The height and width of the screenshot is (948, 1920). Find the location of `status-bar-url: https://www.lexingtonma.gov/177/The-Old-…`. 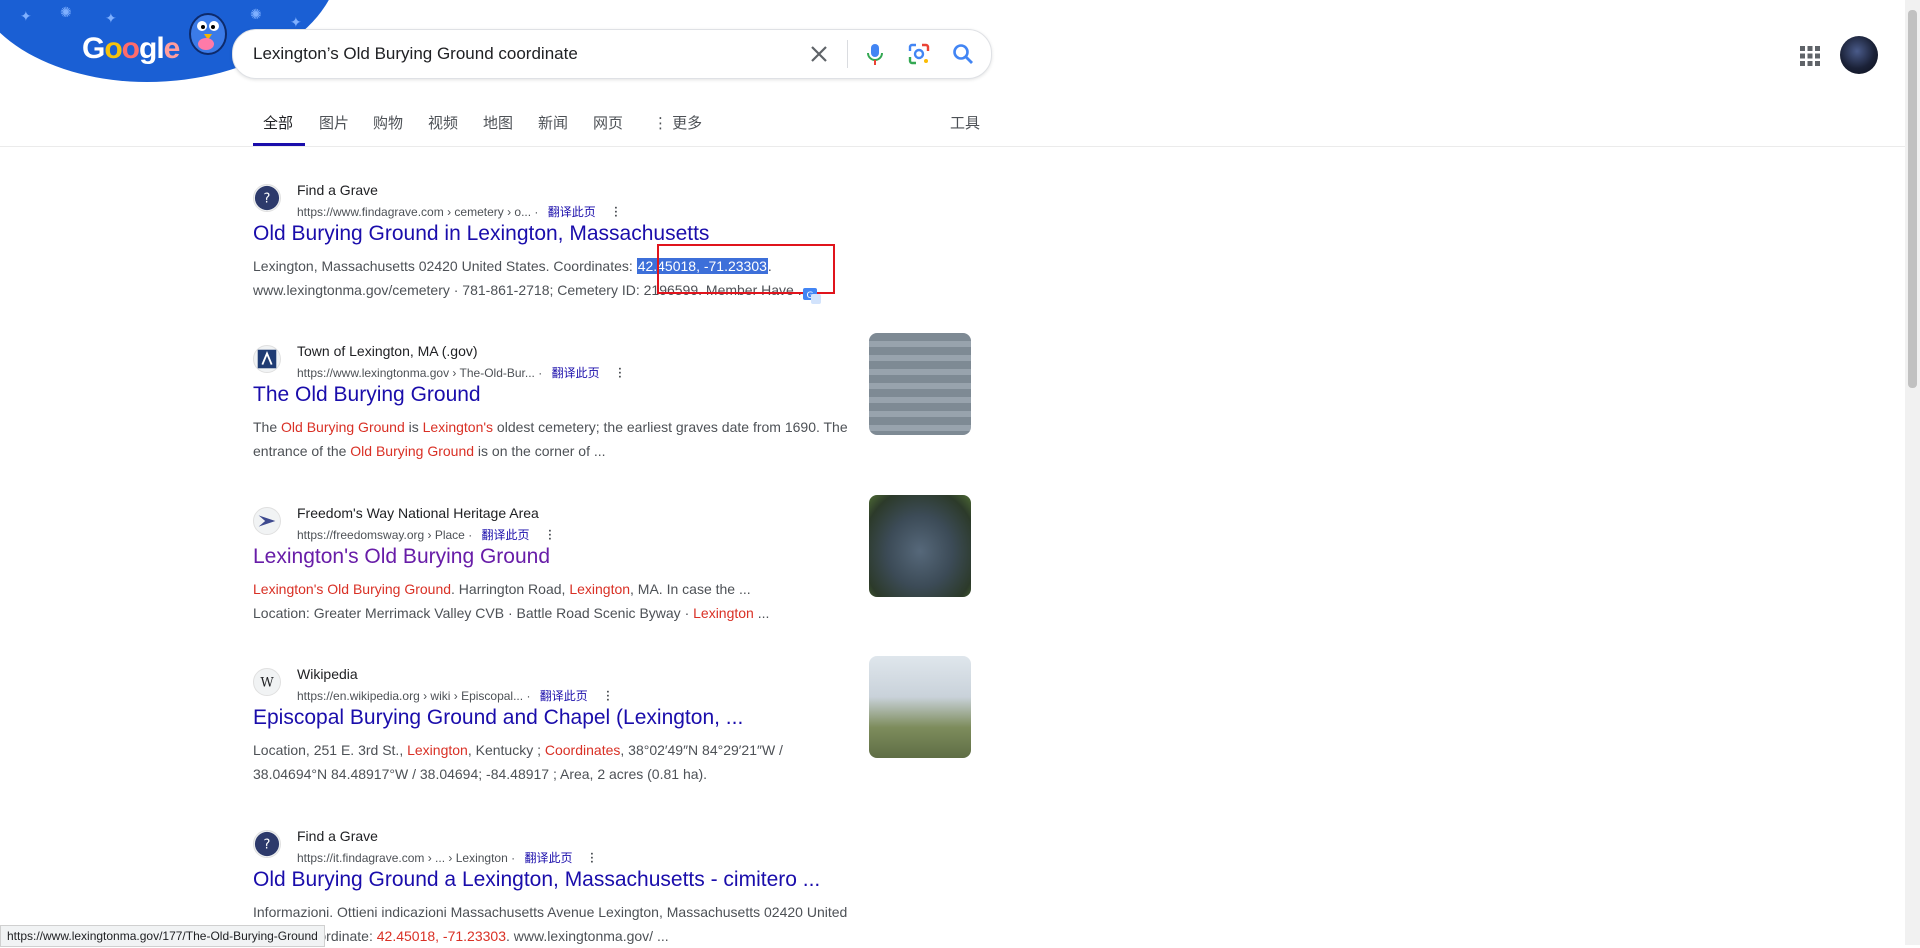

status-bar-url: https://www.lexingtonma.gov/177/The-Old-… is located at coordinates (162, 936).